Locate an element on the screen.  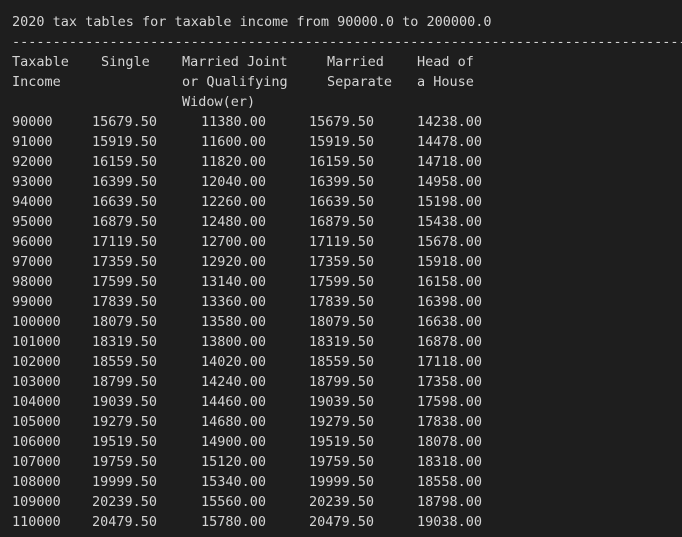
taxable-income-cell: 99000 is located at coordinates (32, 302).